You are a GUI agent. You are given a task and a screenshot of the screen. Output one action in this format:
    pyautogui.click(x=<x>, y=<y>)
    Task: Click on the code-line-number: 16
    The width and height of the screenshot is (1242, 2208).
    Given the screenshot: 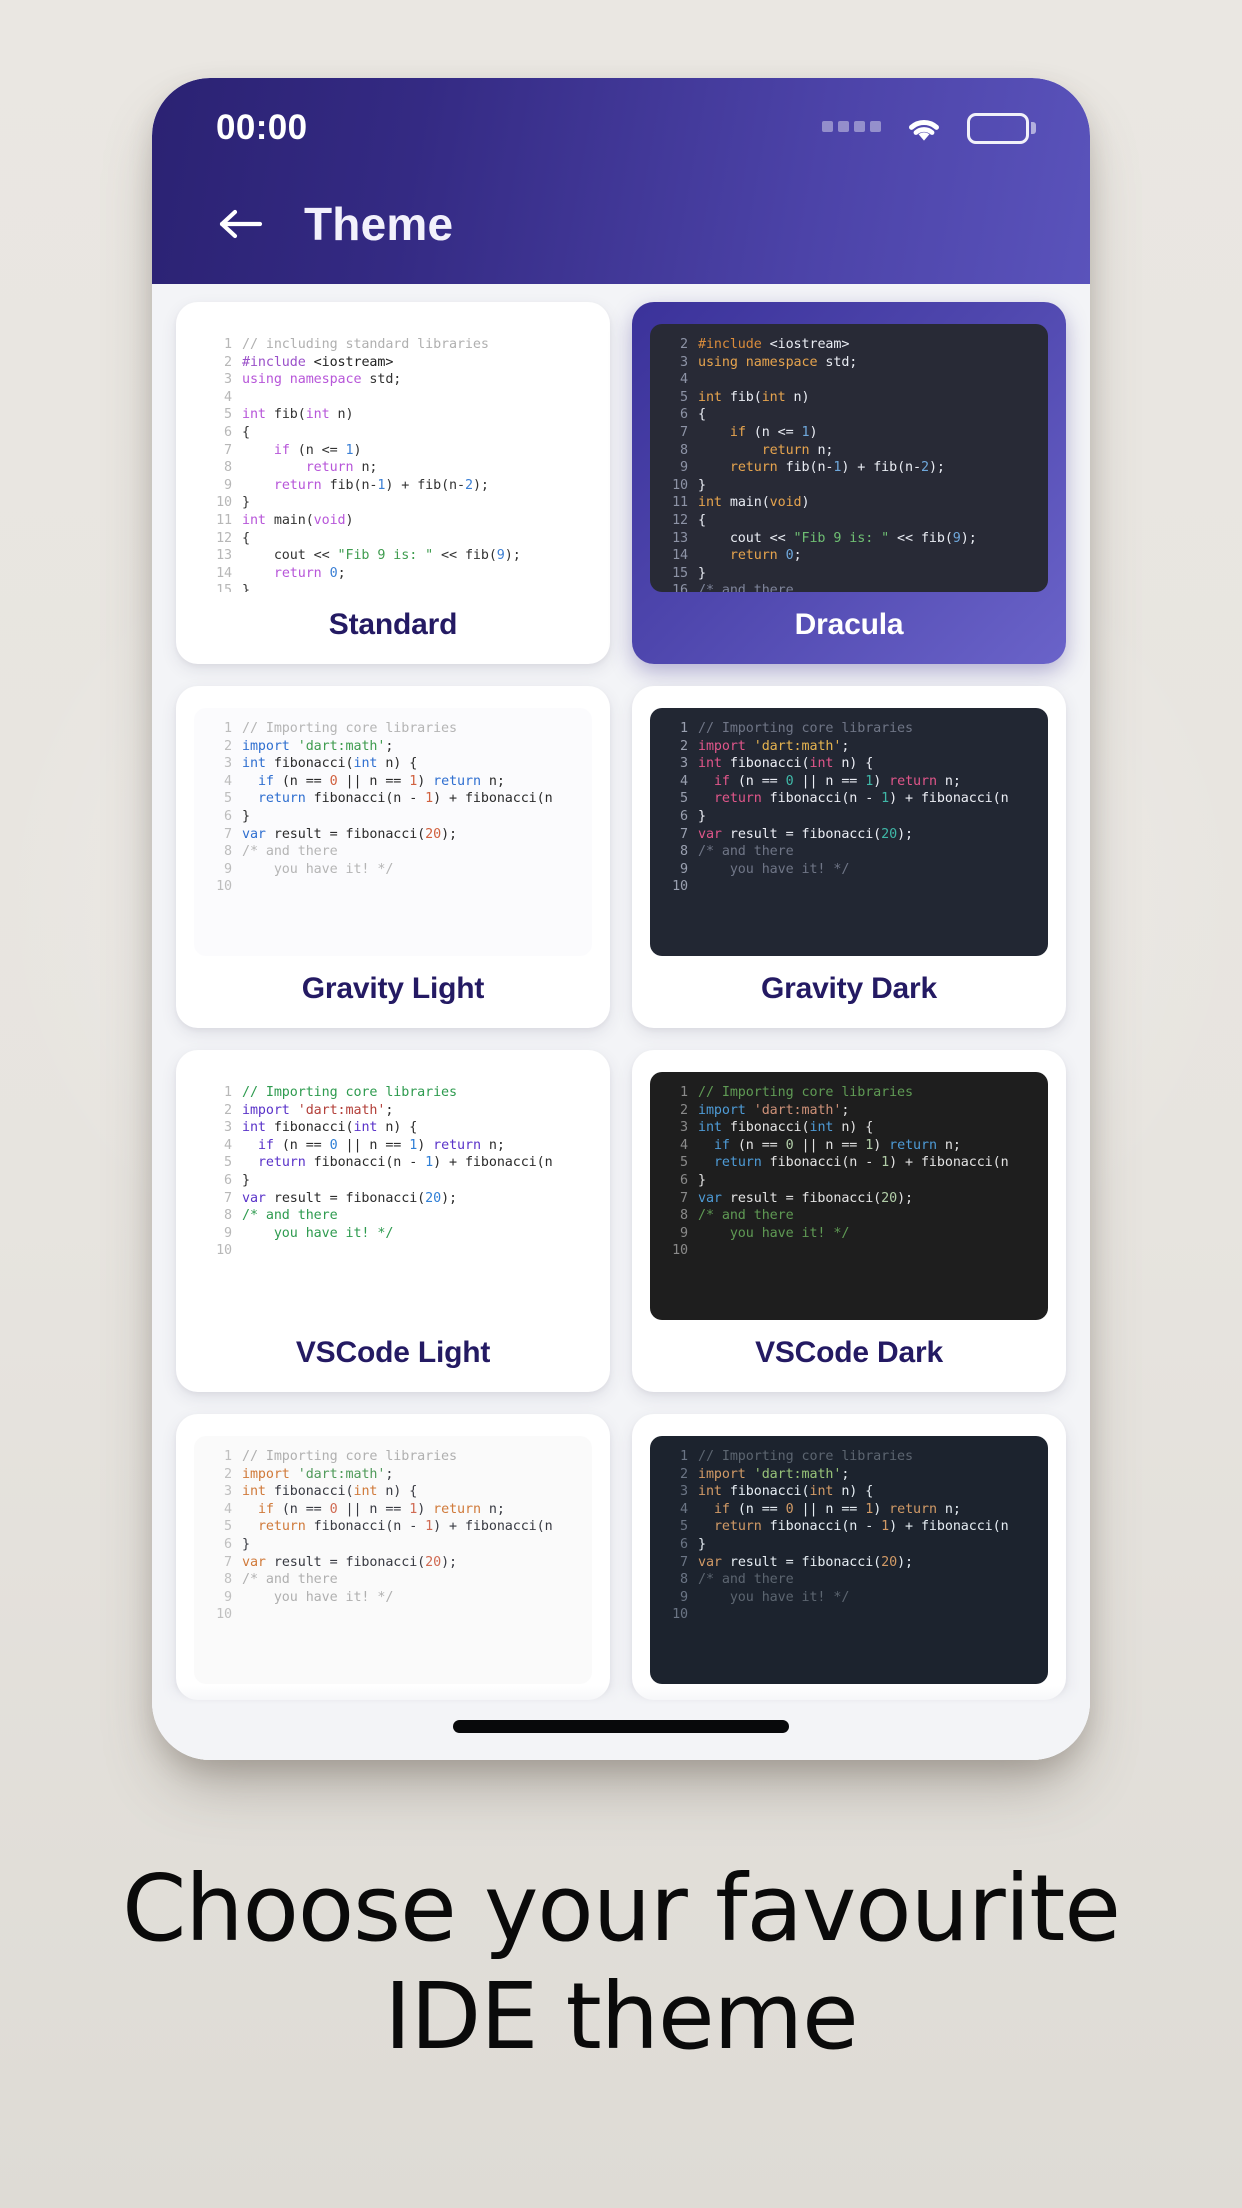 What is the action you would take?
    pyautogui.click(x=680, y=587)
    